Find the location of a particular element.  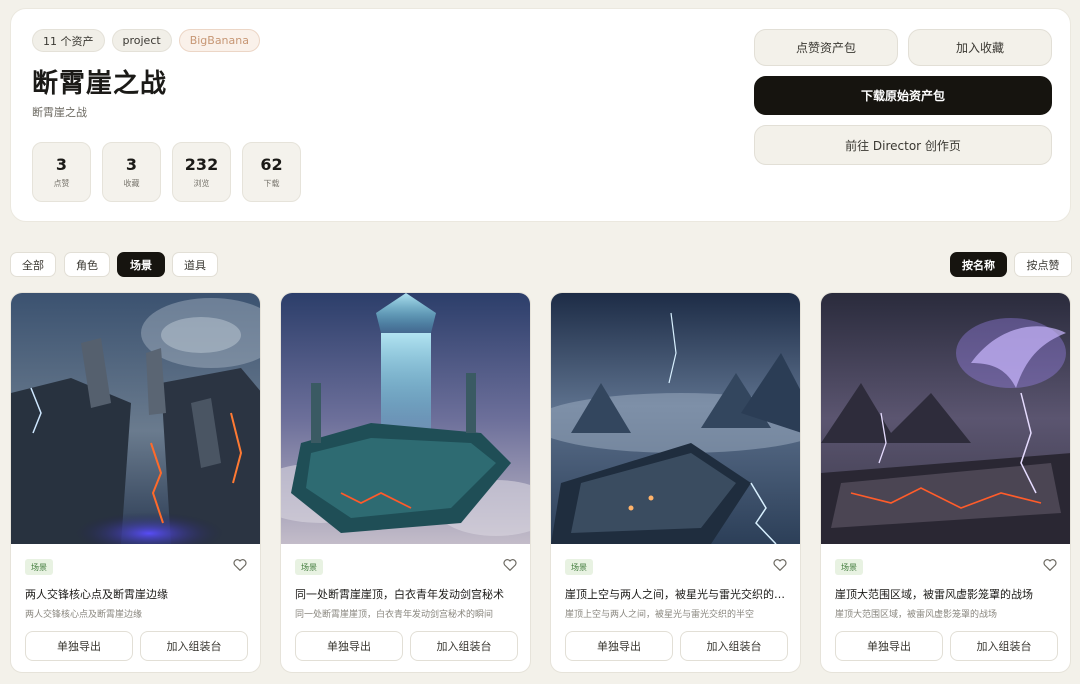

stats-row: 3 点赞 3 收藏 232 浏览 62 下载 is located at coordinates (166, 172).